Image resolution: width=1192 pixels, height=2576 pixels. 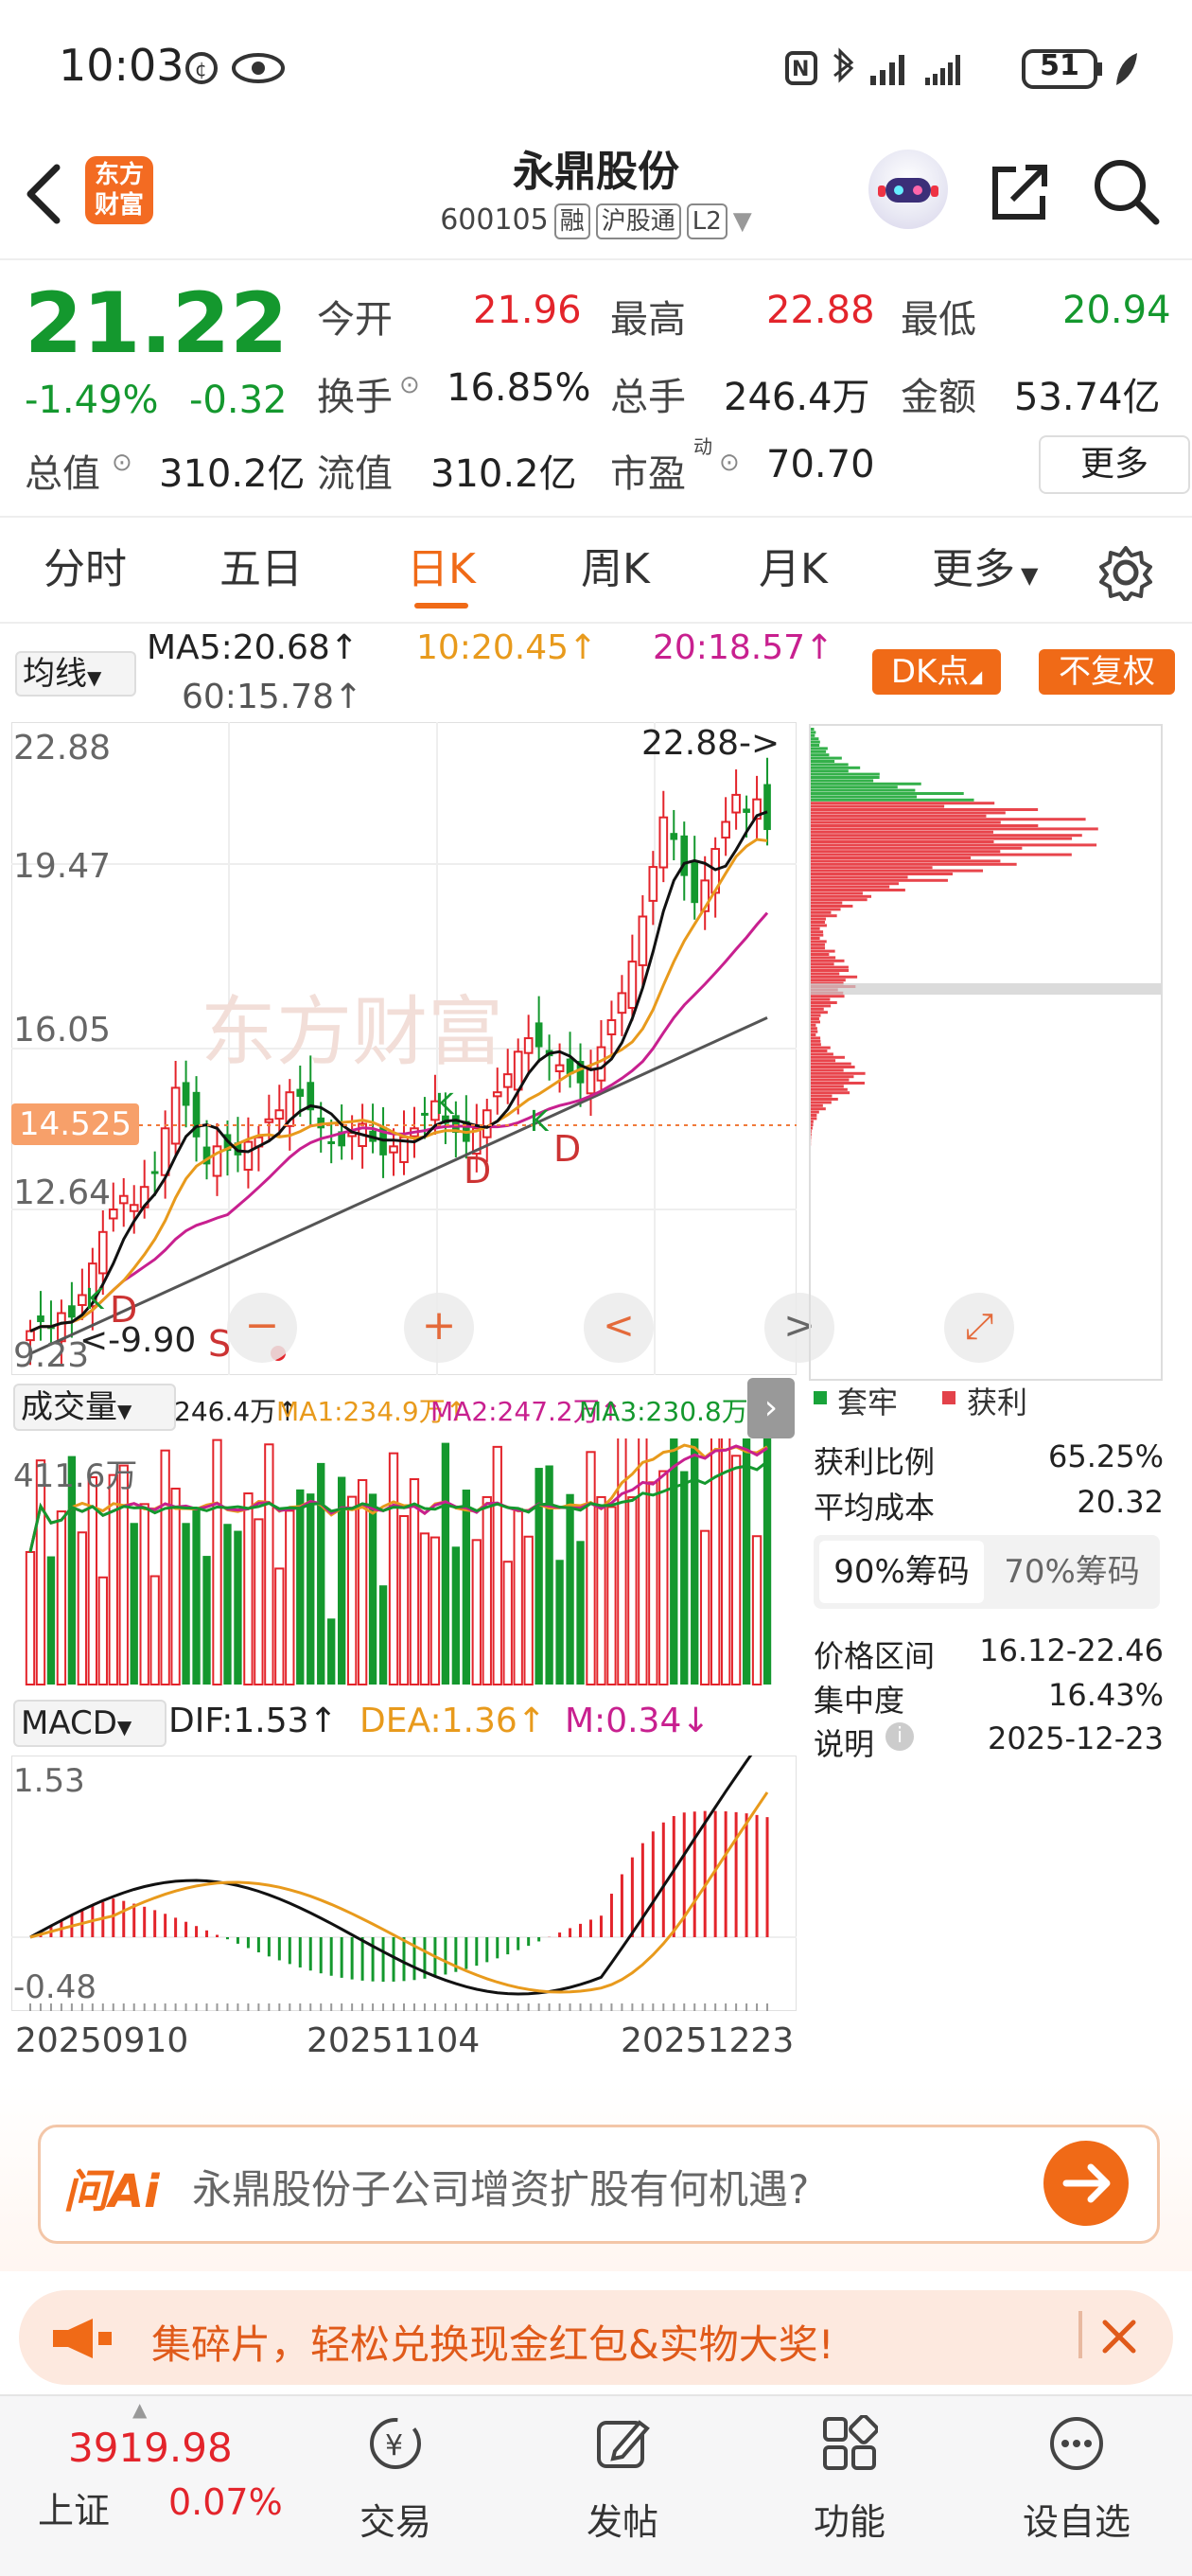 What do you see at coordinates (395, 2519) in the screenshot?
I see `nav-trade-label: 交易` at bounding box center [395, 2519].